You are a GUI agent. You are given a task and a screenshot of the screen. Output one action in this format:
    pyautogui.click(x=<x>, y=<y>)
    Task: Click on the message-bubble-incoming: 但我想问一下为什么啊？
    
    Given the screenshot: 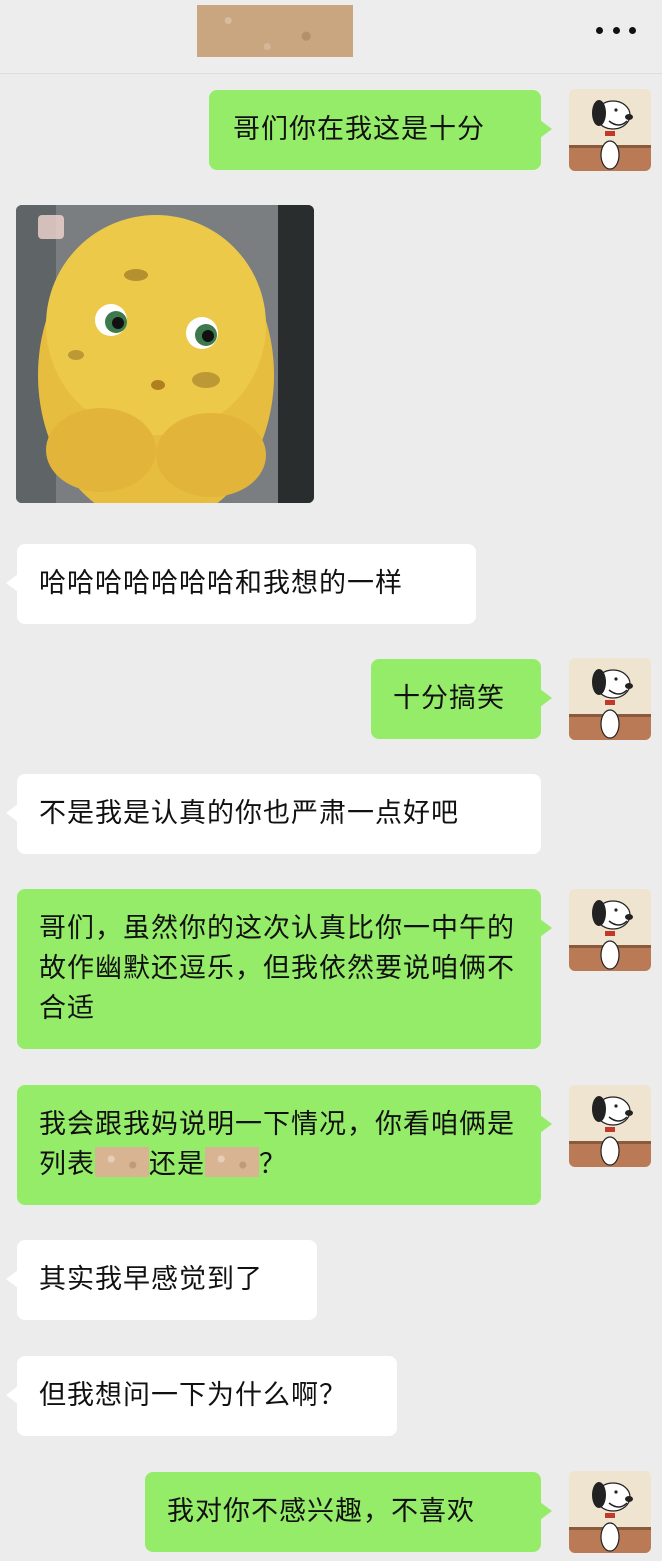 What is the action you would take?
    pyautogui.click(x=201, y=1396)
    